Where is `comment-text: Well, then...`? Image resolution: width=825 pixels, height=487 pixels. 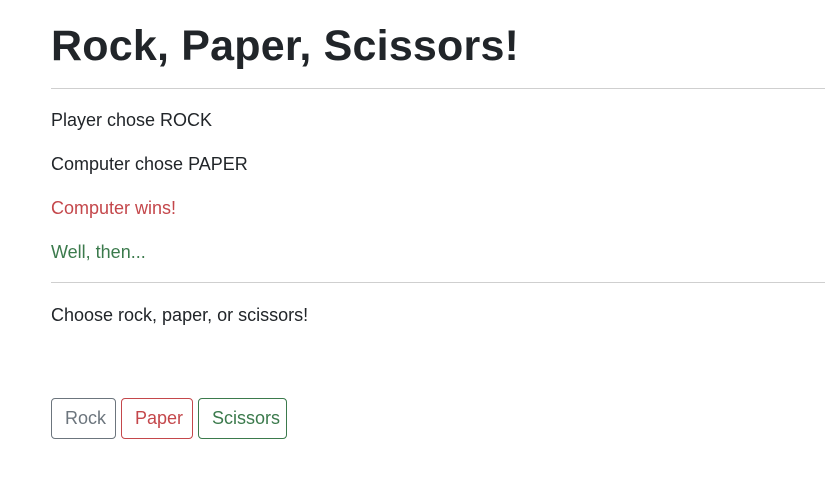 comment-text: Well, then... is located at coordinates (98, 252).